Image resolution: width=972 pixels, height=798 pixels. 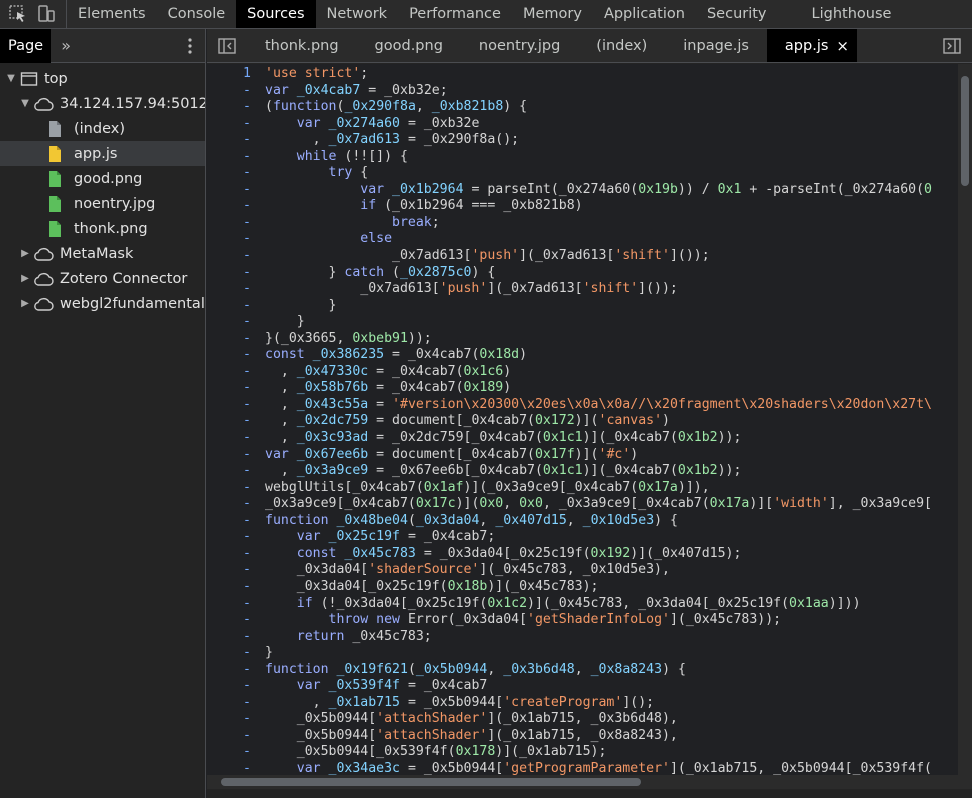 What do you see at coordinates (197, 14) in the screenshot?
I see `panel-tab-console: Console` at bounding box center [197, 14].